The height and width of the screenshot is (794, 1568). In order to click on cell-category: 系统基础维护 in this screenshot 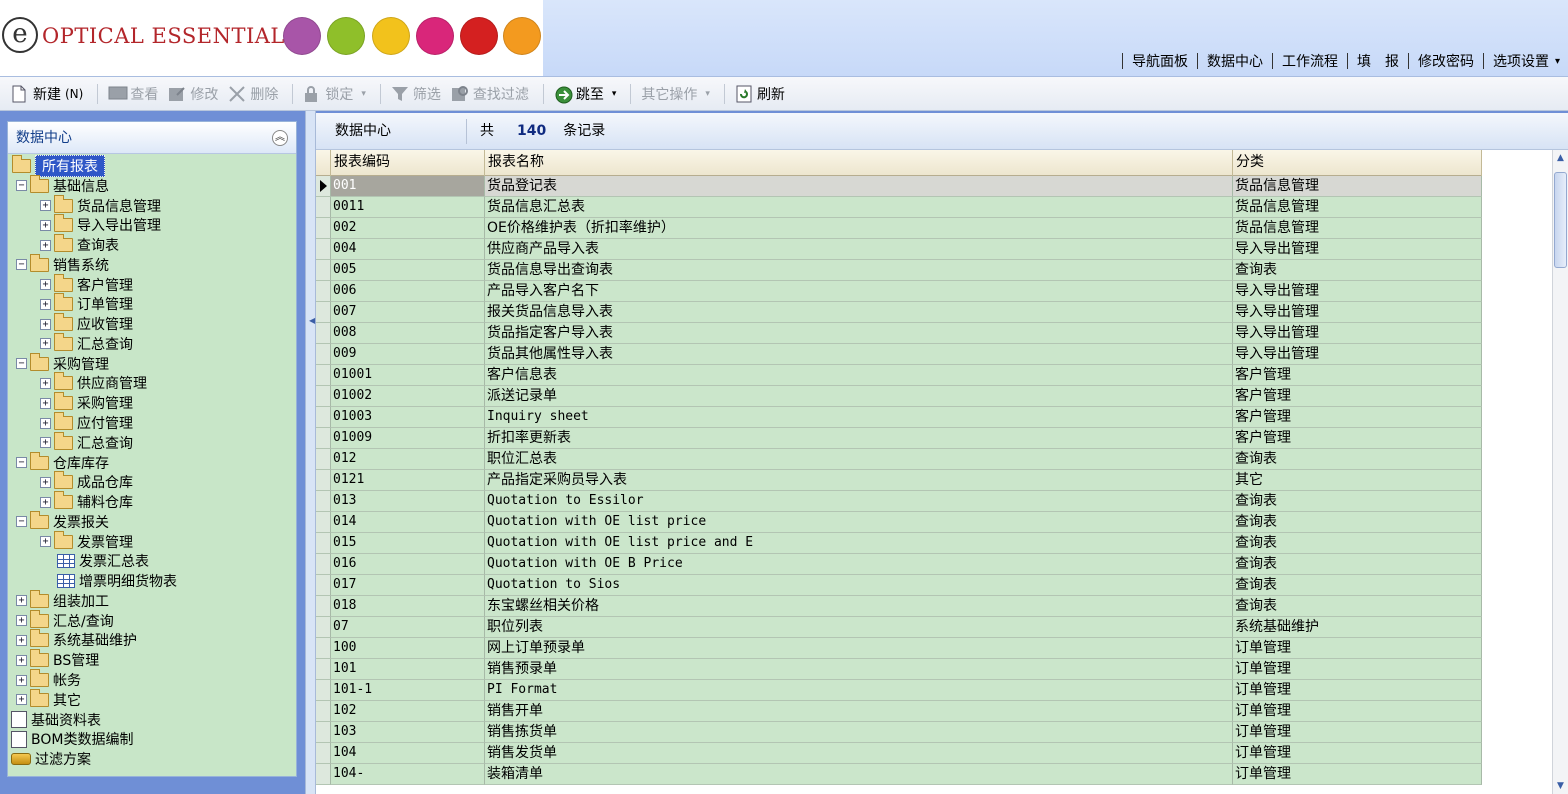, I will do `click(1357, 627)`.